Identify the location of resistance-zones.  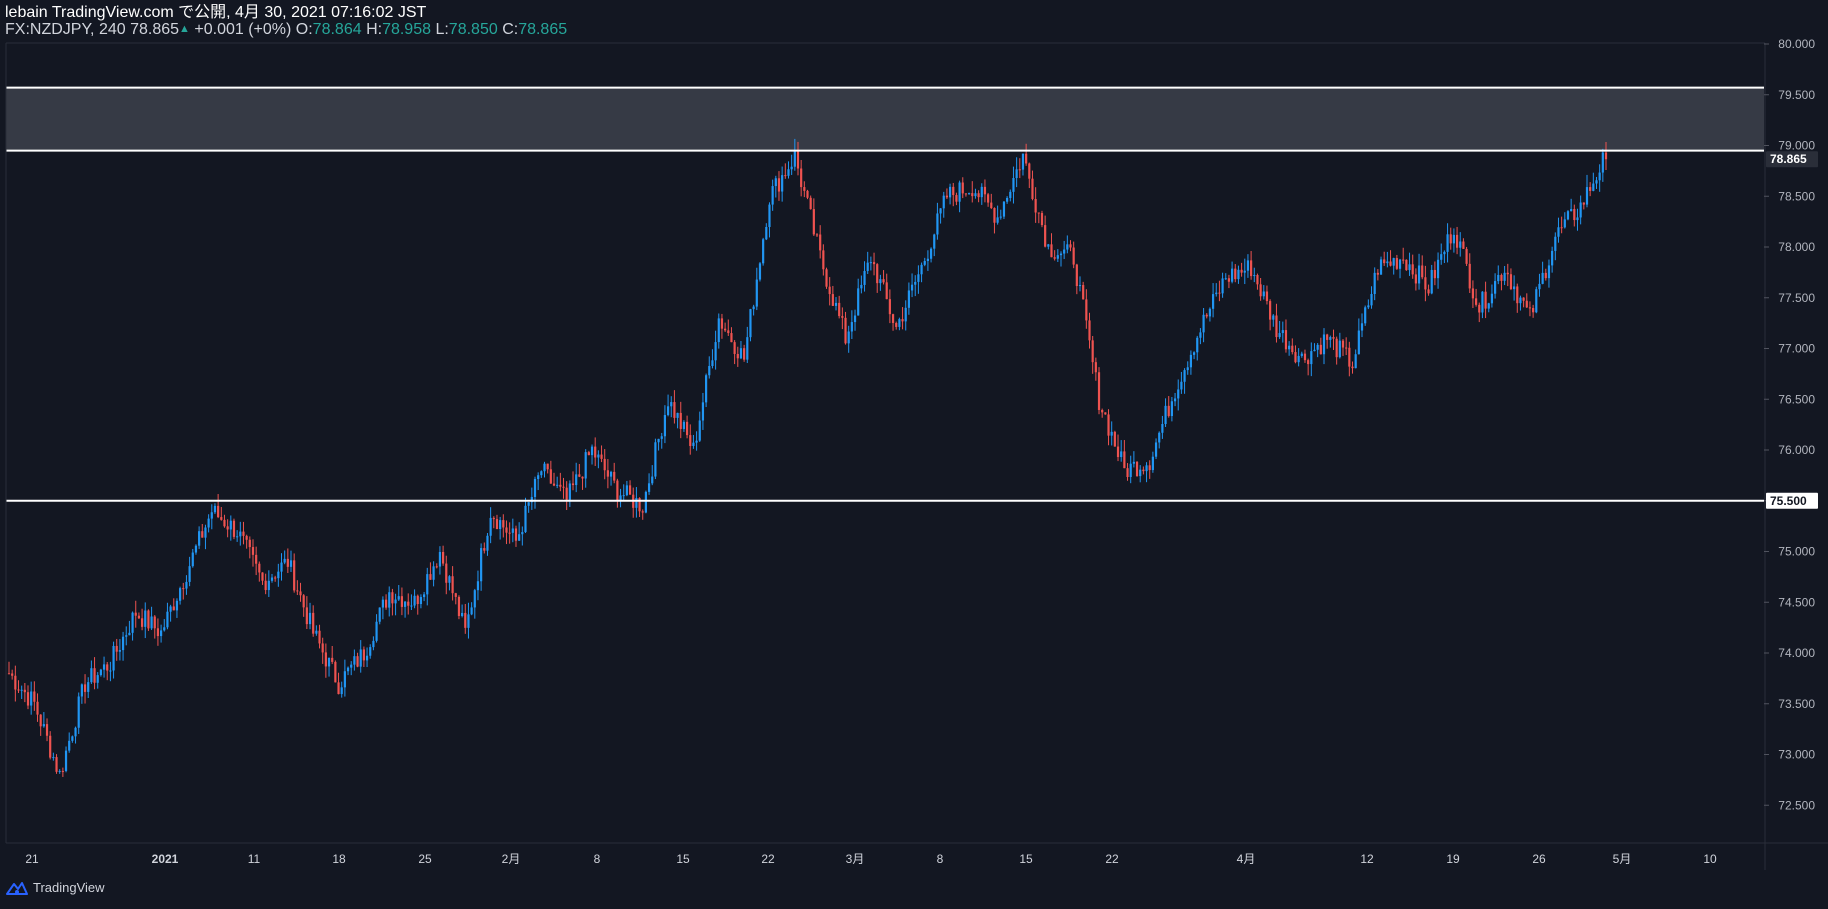
(885, 119).